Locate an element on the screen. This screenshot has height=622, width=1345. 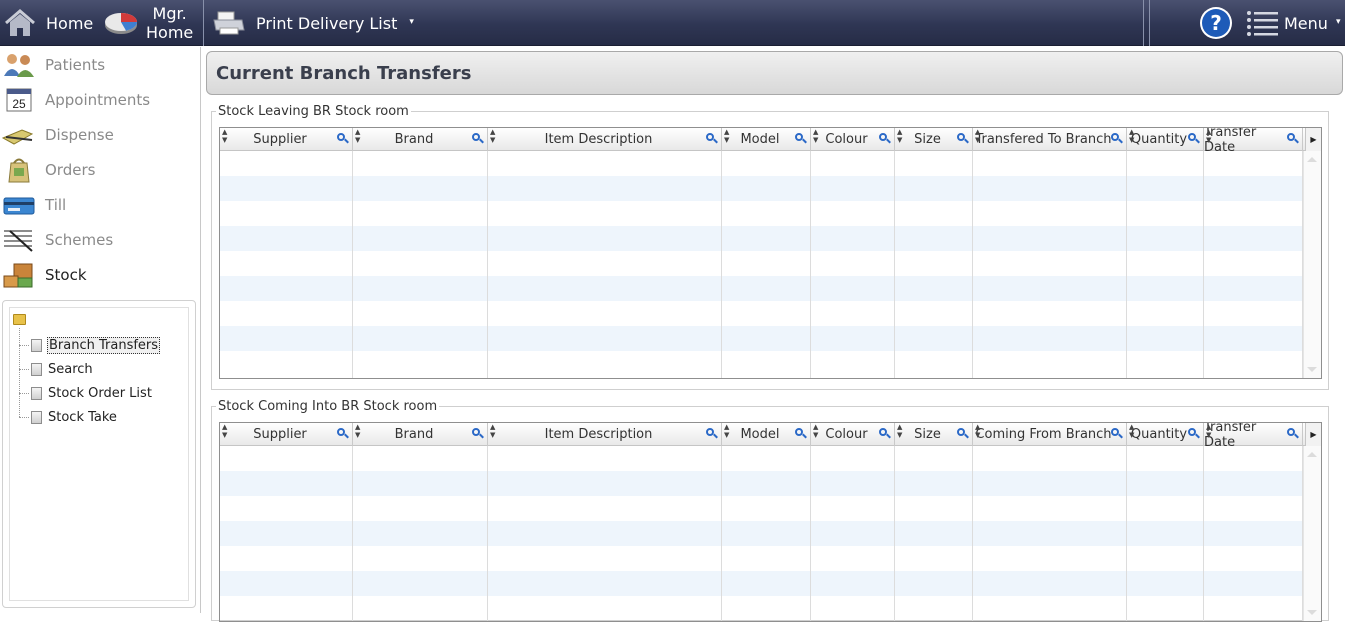
menu-button: Menu ▾ is located at coordinates (1293, 23).